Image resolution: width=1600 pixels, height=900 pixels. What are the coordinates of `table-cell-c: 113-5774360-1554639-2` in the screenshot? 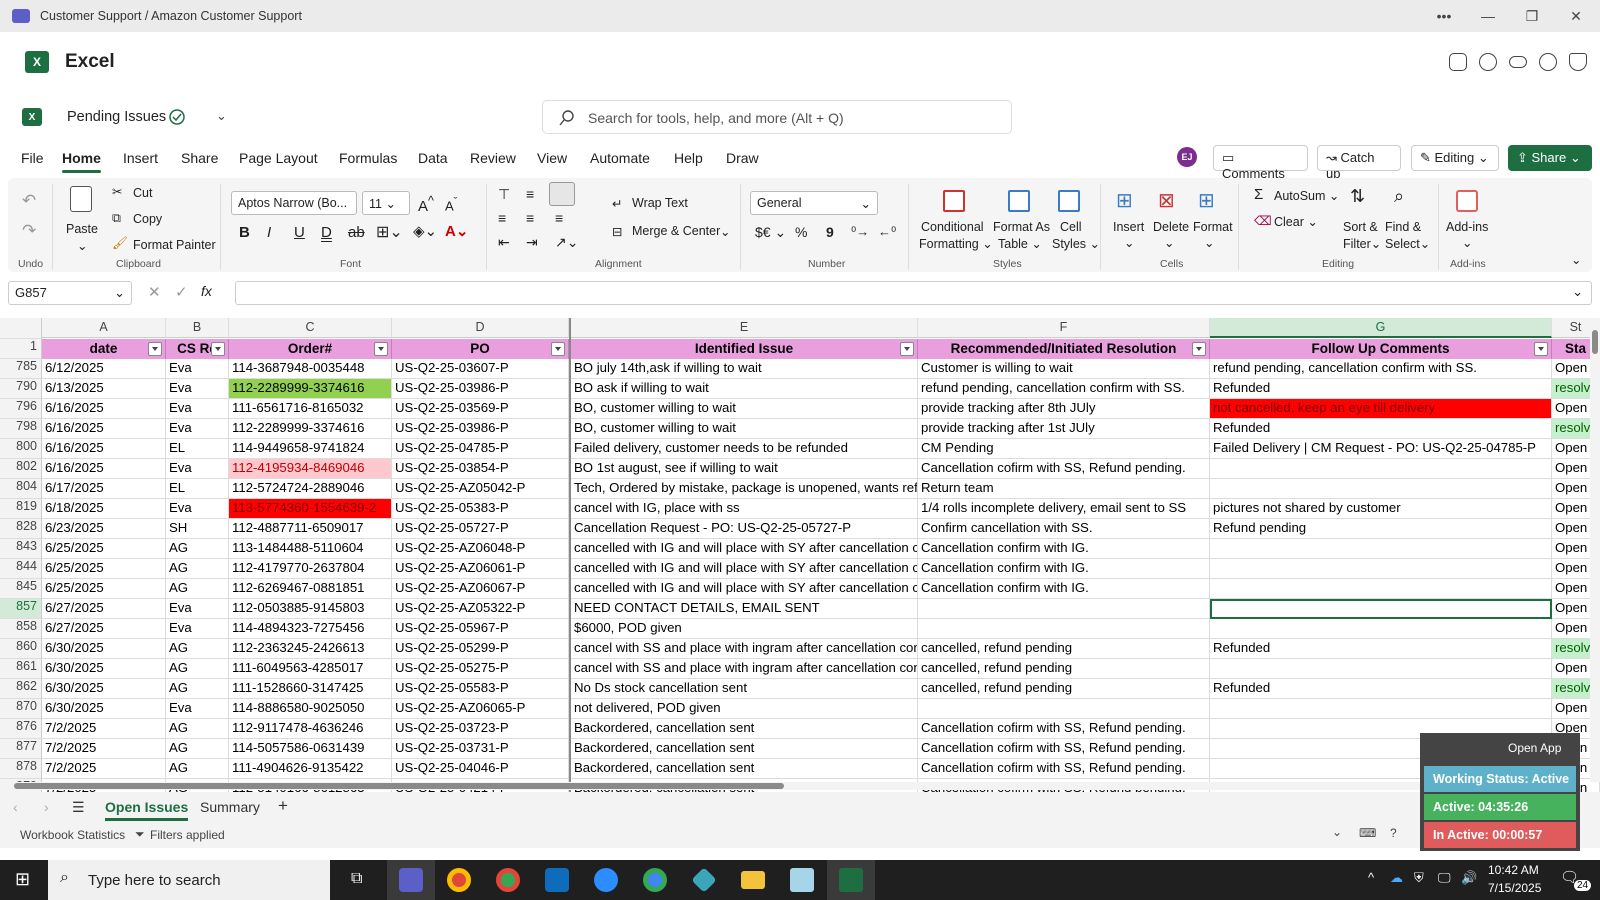 It's located at (310, 509).